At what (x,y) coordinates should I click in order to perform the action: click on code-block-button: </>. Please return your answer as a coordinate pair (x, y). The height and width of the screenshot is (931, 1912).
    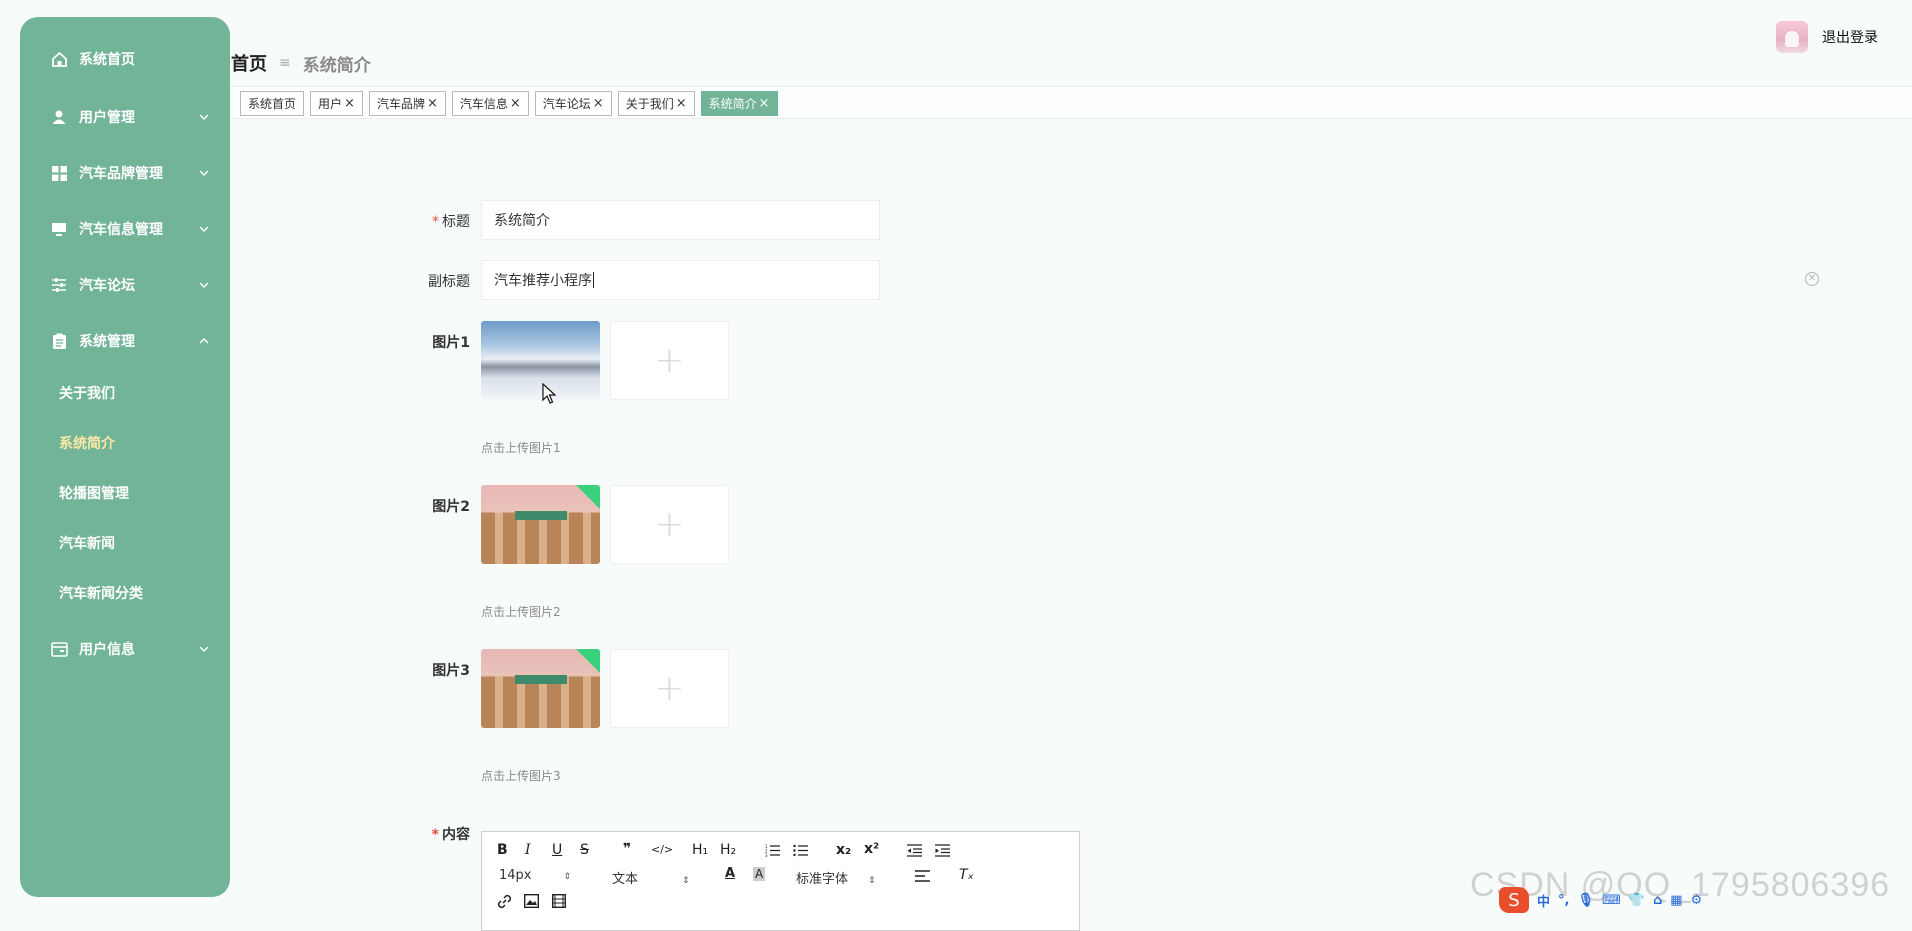
    Looking at the image, I should click on (662, 849).